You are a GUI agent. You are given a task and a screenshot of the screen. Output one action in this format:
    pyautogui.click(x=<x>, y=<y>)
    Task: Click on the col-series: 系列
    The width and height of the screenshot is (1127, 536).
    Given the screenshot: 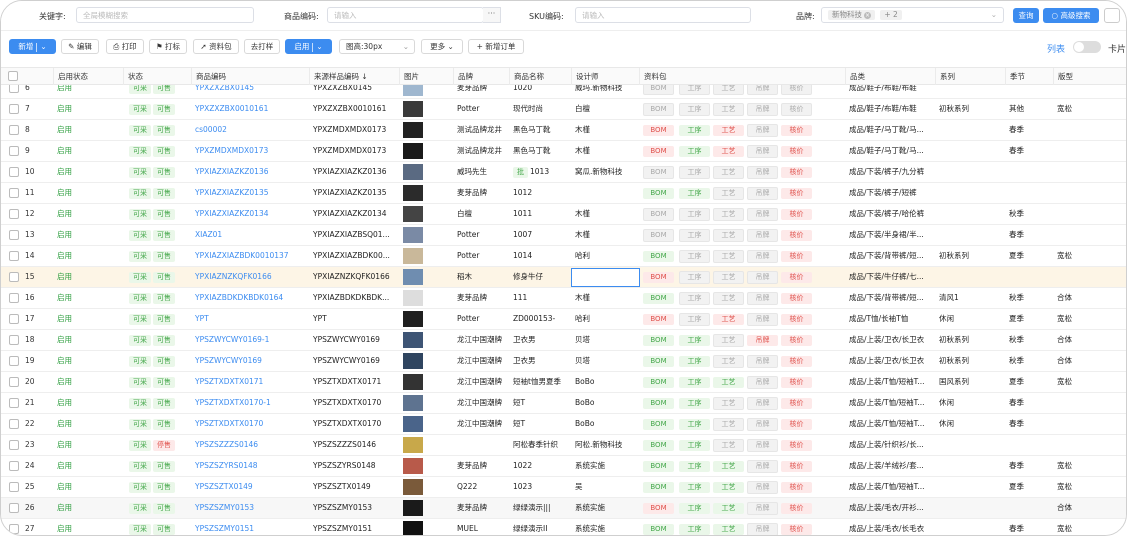 What is the action you would take?
    pyautogui.click(x=970, y=77)
    